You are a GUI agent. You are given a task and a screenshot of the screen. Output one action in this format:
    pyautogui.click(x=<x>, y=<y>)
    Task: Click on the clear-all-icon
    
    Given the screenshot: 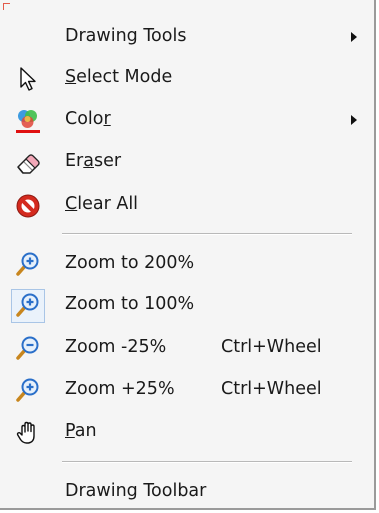 What is the action you would take?
    pyautogui.click(x=28, y=206)
    